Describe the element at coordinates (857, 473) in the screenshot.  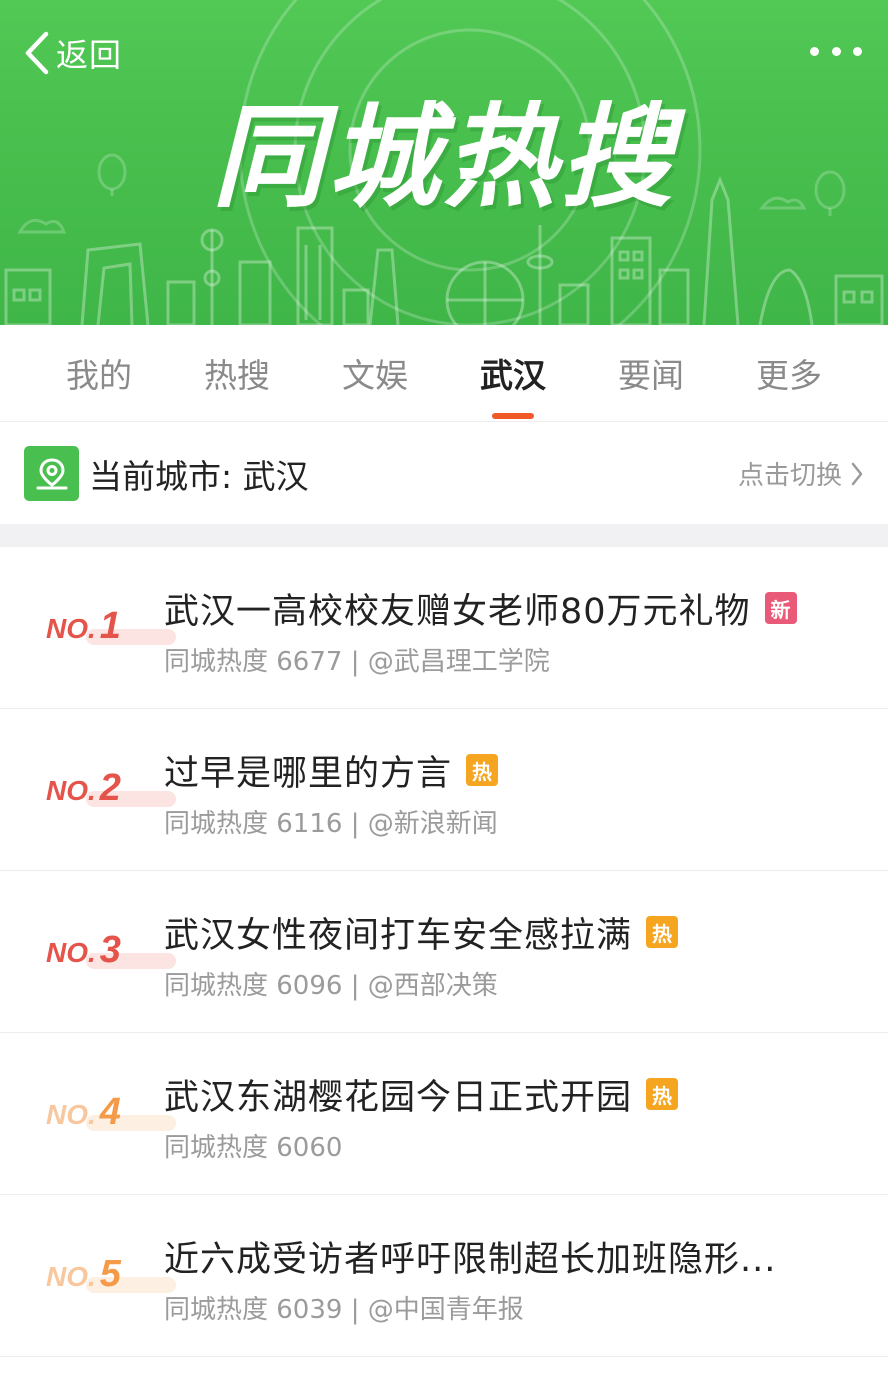
I see `chevron-right-icon` at that location.